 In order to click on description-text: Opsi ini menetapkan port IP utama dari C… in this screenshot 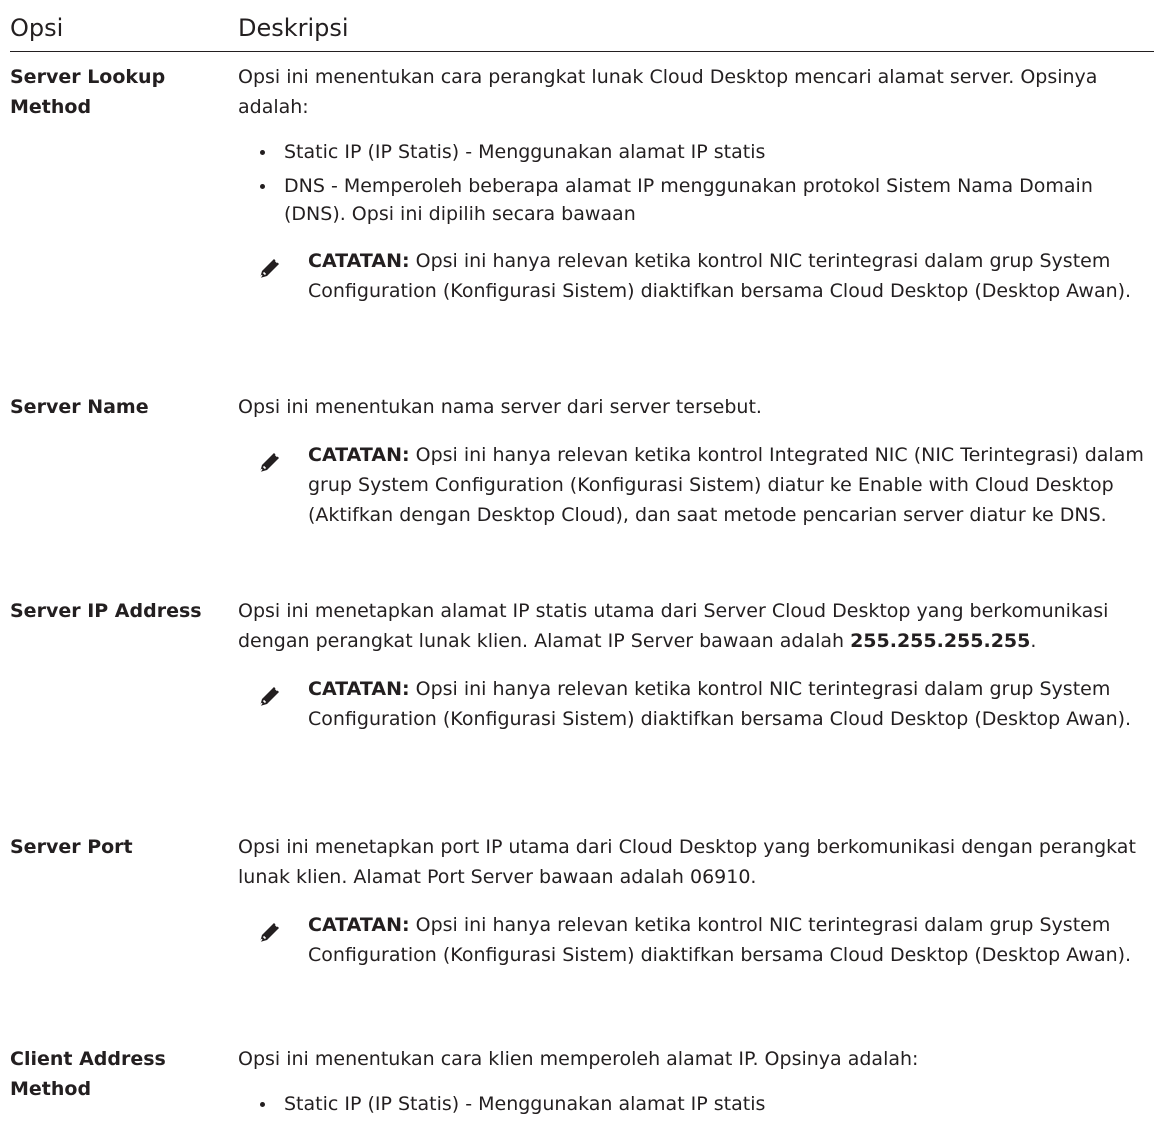, I will do `click(687, 862)`.